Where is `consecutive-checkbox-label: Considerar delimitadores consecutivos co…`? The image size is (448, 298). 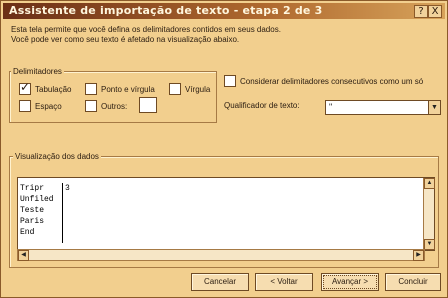
consecutive-checkbox-label: Considerar delimitadores consecutivos co… is located at coordinates (332, 81).